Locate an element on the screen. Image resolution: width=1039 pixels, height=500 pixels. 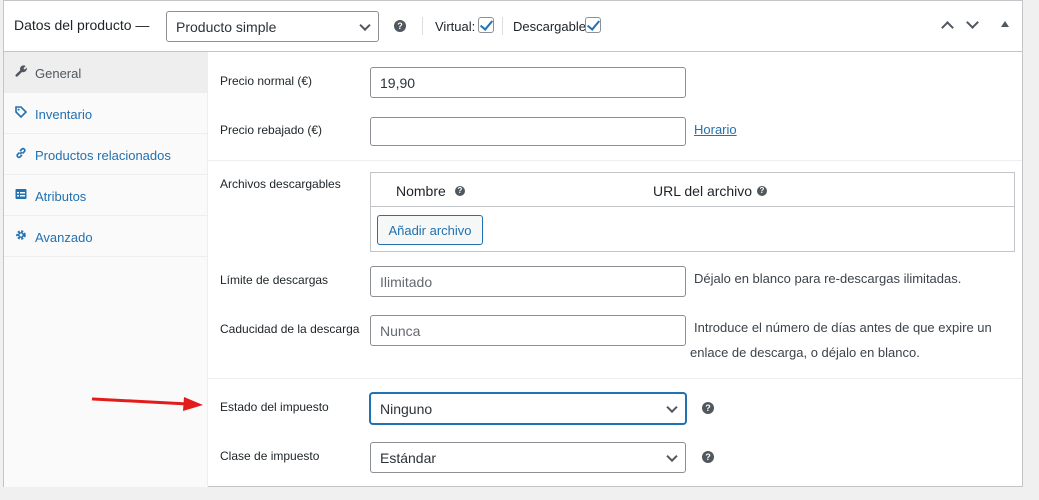
downloadable-files-label: Archivos descargables is located at coordinates (280, 184).